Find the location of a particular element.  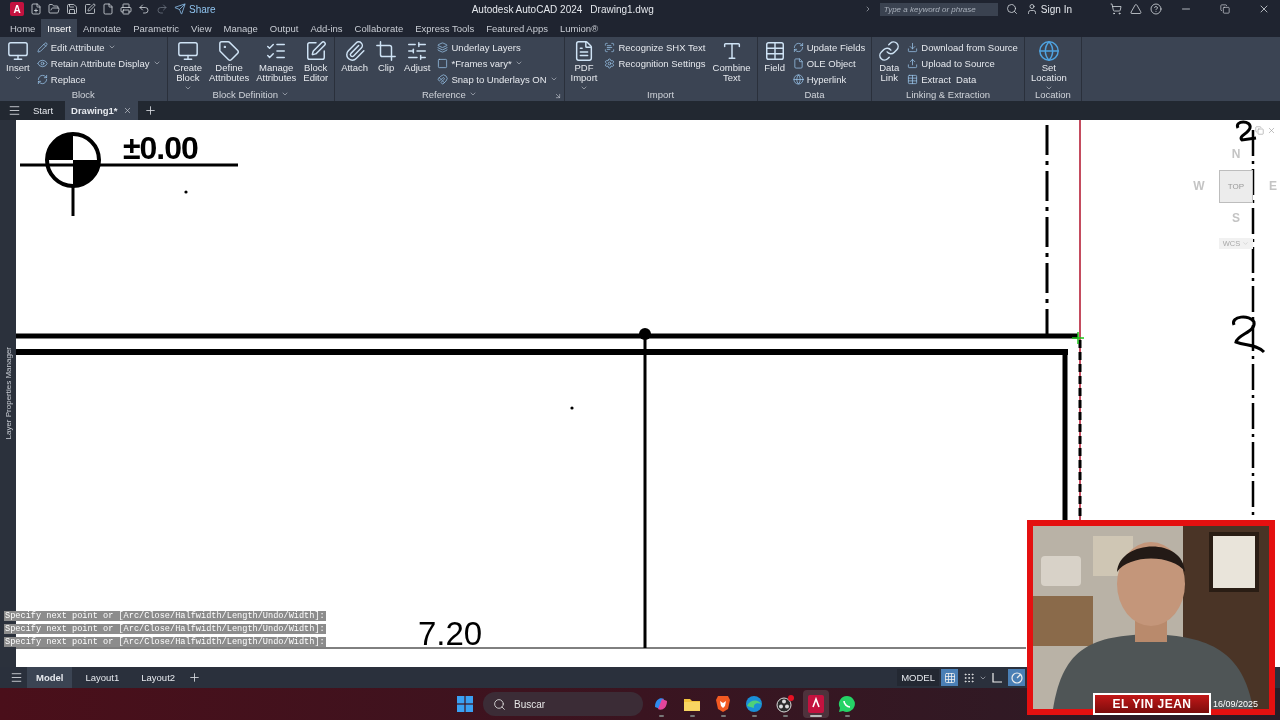

ribbon-tab: Annotate is located at coordinates (102, 28).